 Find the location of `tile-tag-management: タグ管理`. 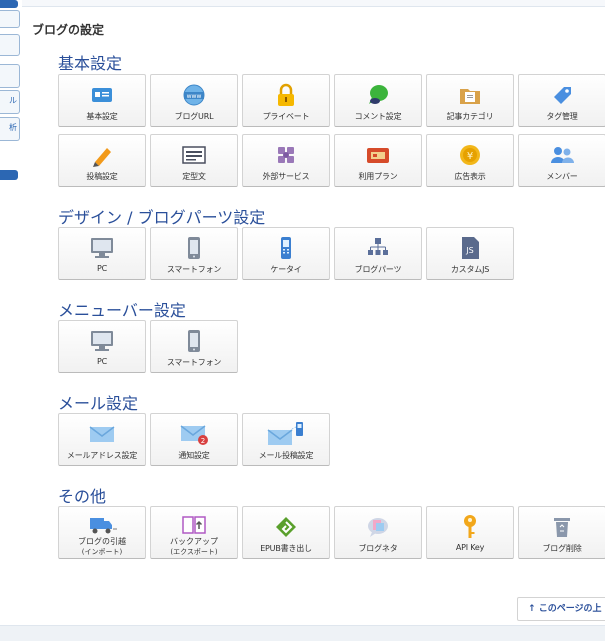

tile-tag-management: タグ管理 is located at coordinates (561, 100).